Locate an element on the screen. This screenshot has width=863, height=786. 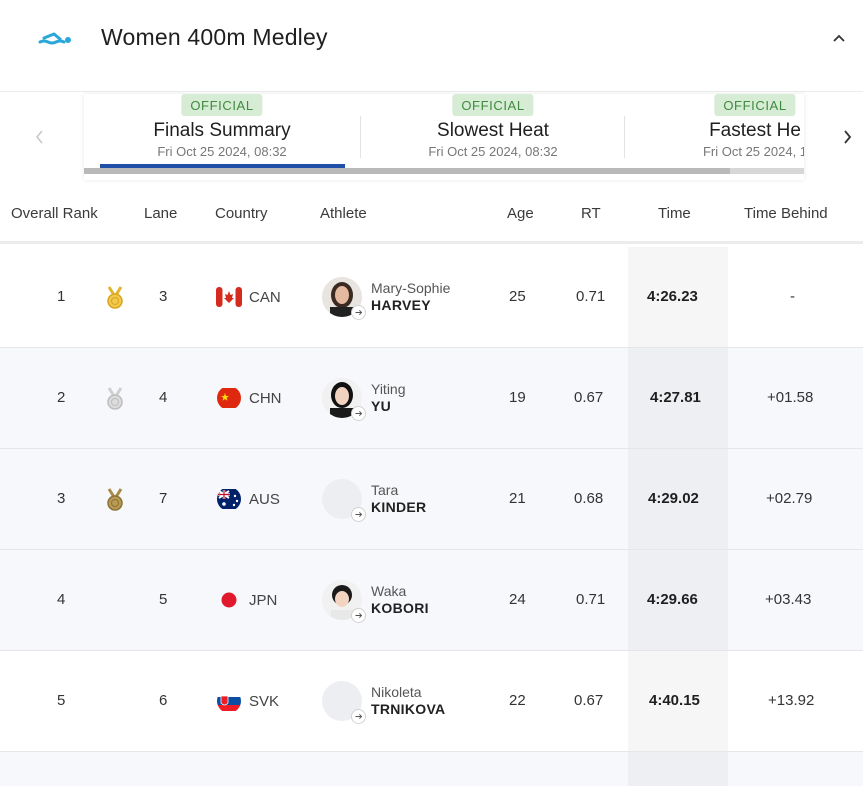
rank-cell: 3 is located at coordinates (61, 498).